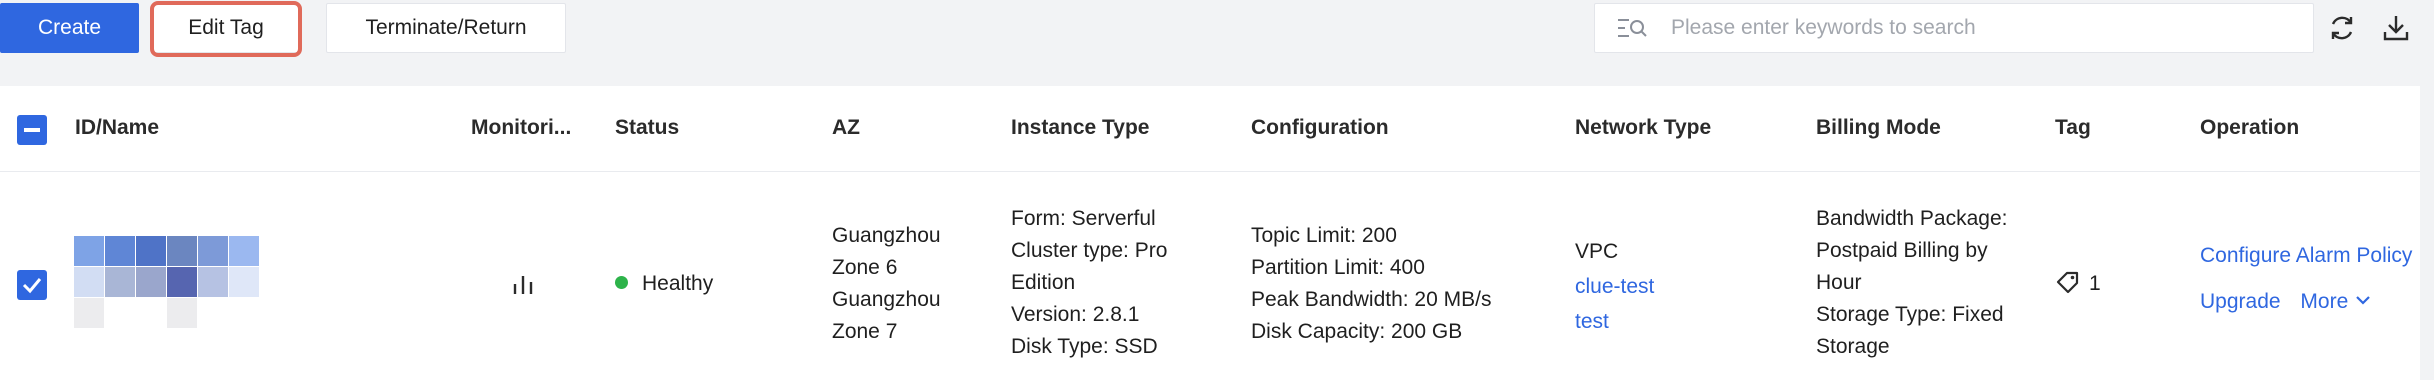 The width and height of the screenshot is (2434, 380). What do you see at coordinates (32, 130) in the screenshot?
I see `select-all-checkbox` at bounding box center [32, 130].